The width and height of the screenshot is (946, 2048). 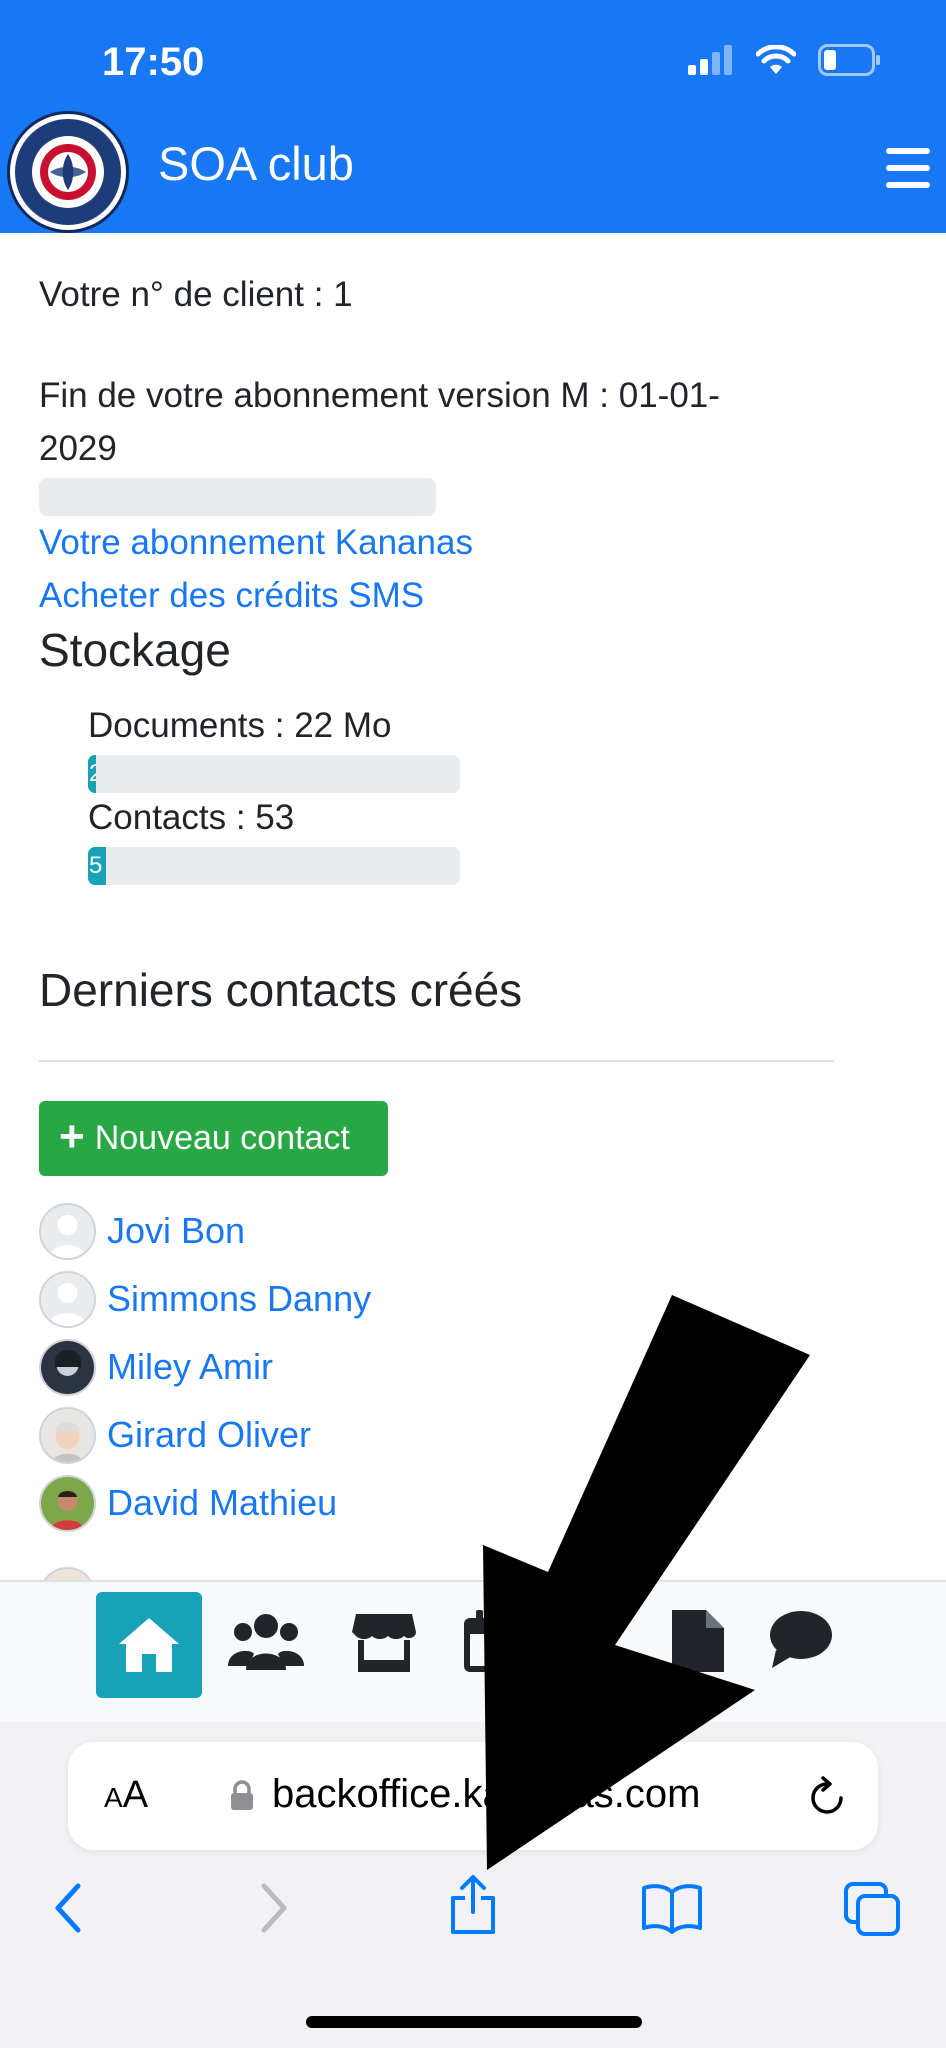 I want to click on documents-progress: 2, so click(x=274, y=774).